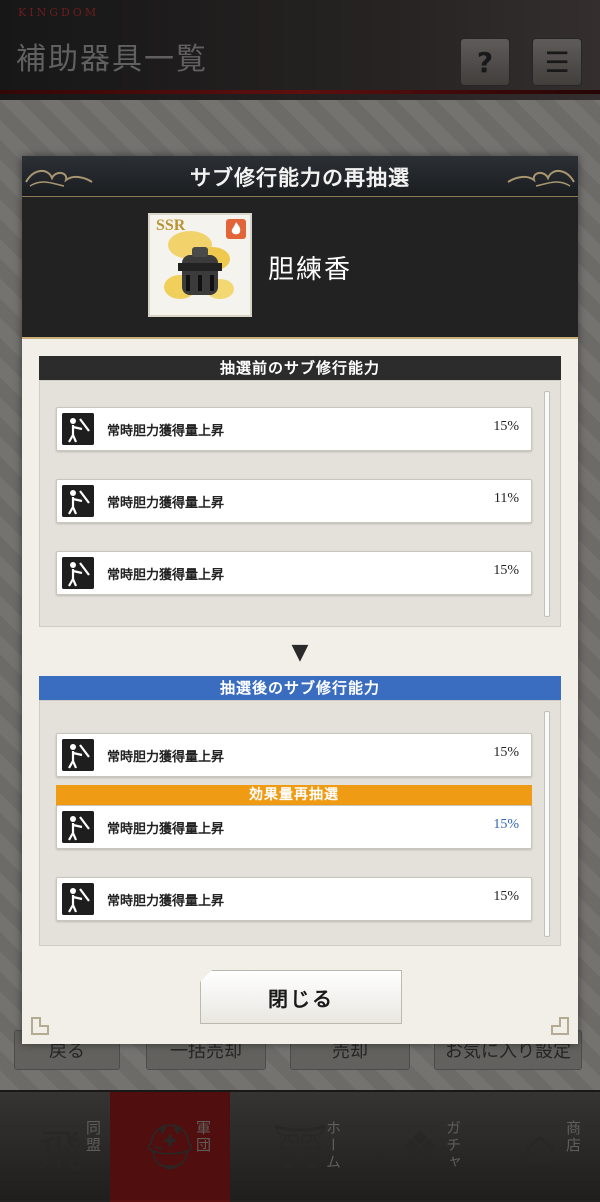 This screenshot has width=600, height=1202. I want to click on rarity-badge: SSR, so click(171, 225).